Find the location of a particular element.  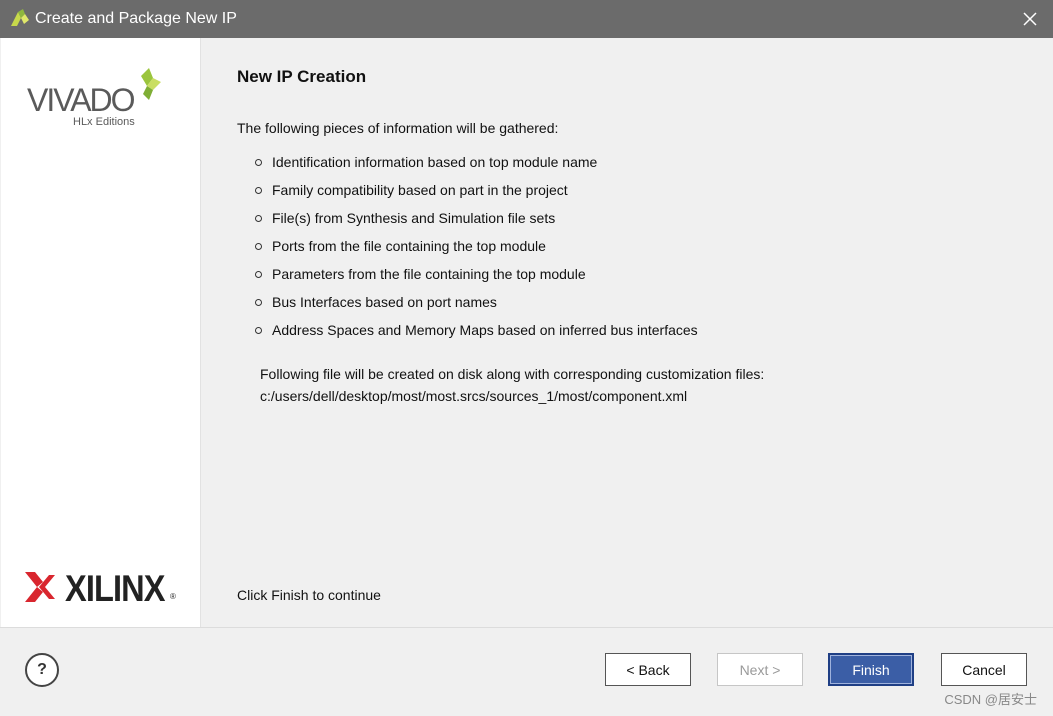

window-title: Create and Package New IP is located at coordinates (136, 18).